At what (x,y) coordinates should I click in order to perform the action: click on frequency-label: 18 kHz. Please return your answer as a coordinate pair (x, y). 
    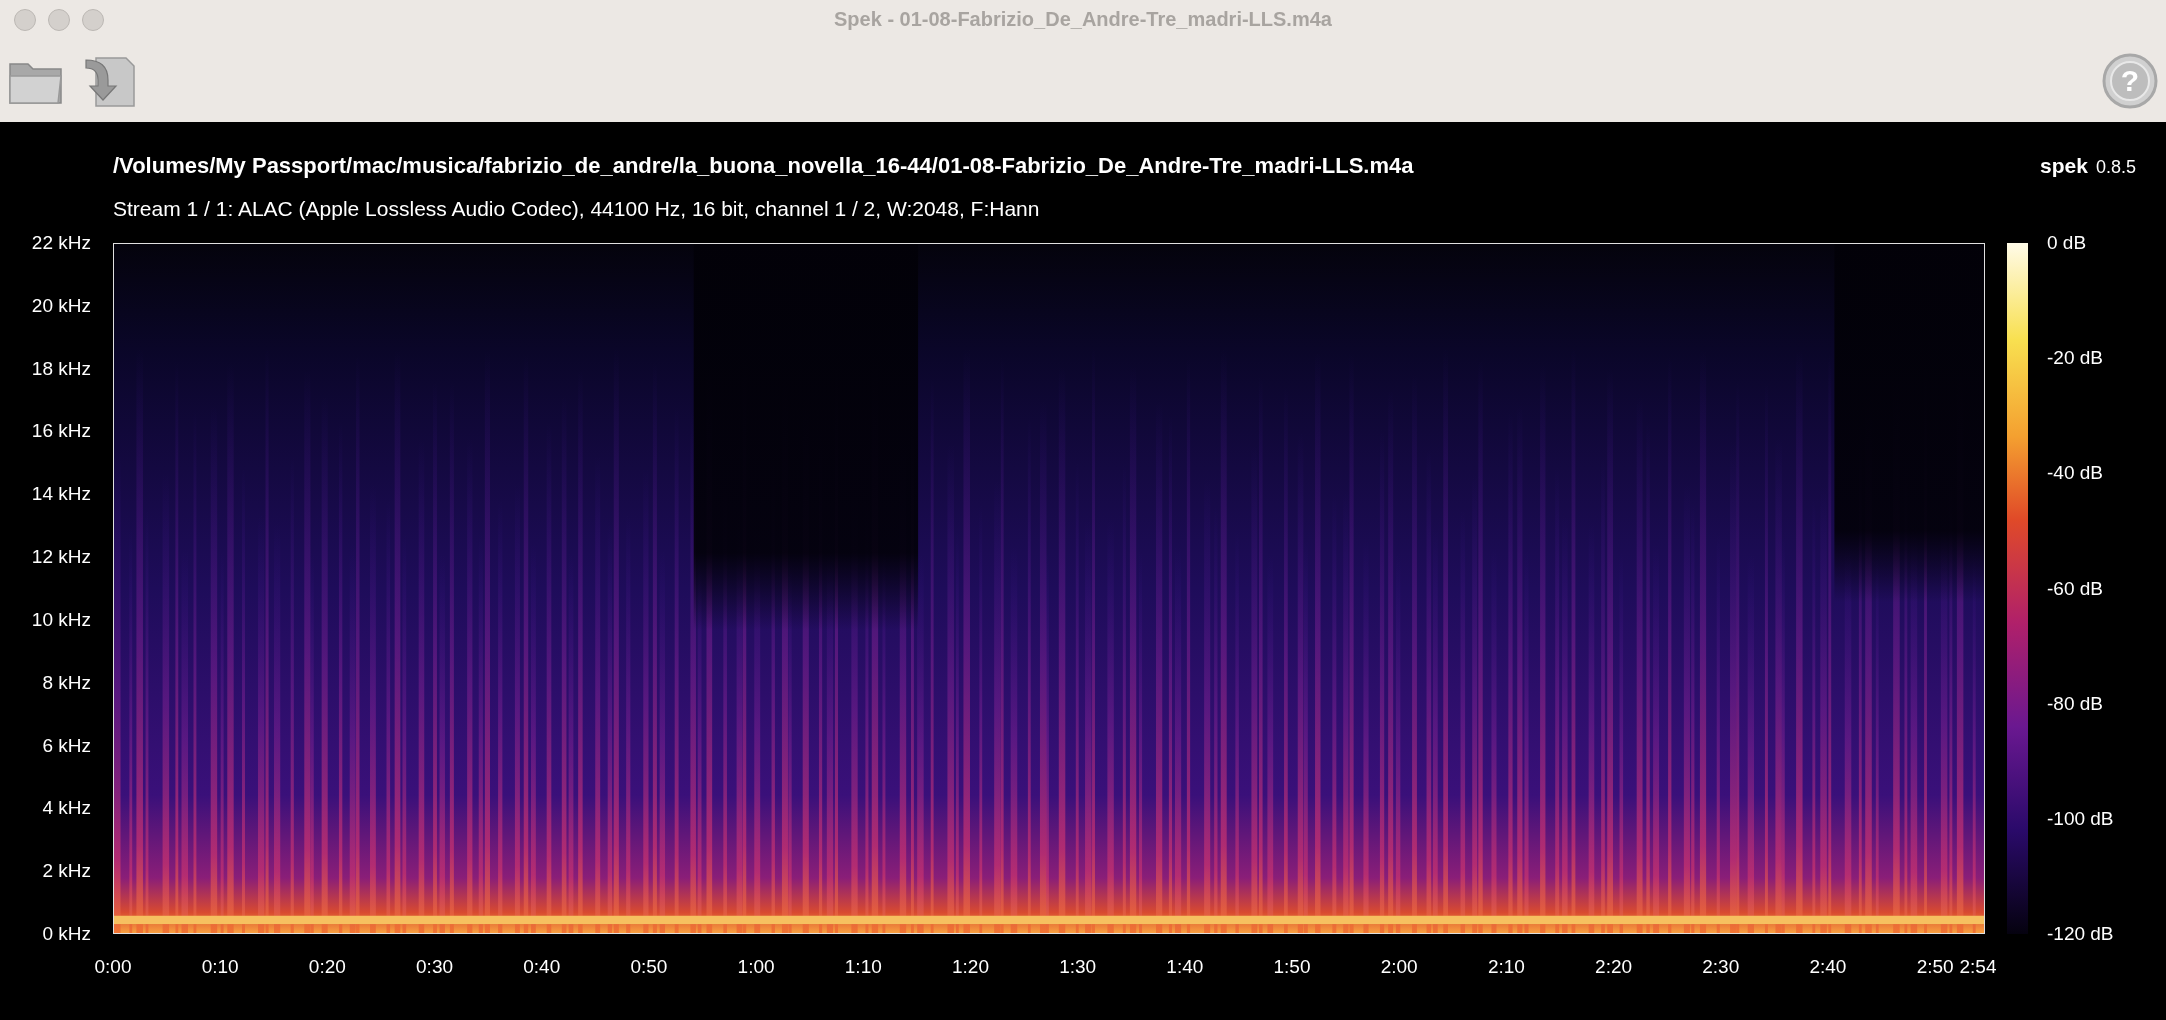
    Looking at the image, I should click on (61, 368).